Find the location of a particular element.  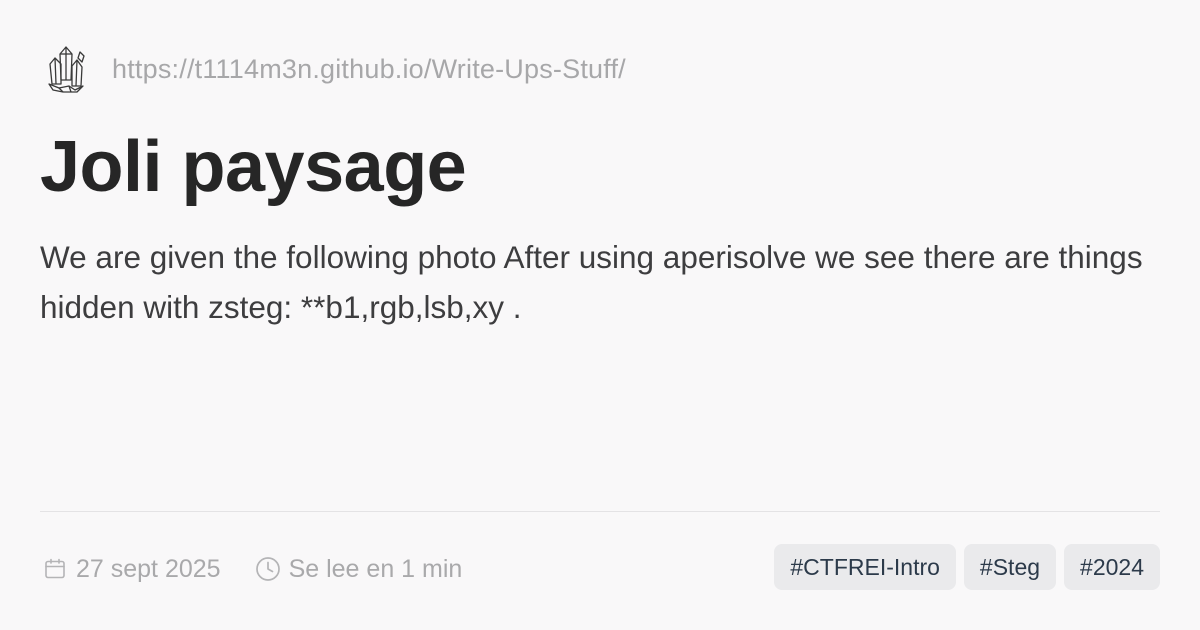

reading-time-text: Se lee en 1 min is located at coordinates (375, 568).